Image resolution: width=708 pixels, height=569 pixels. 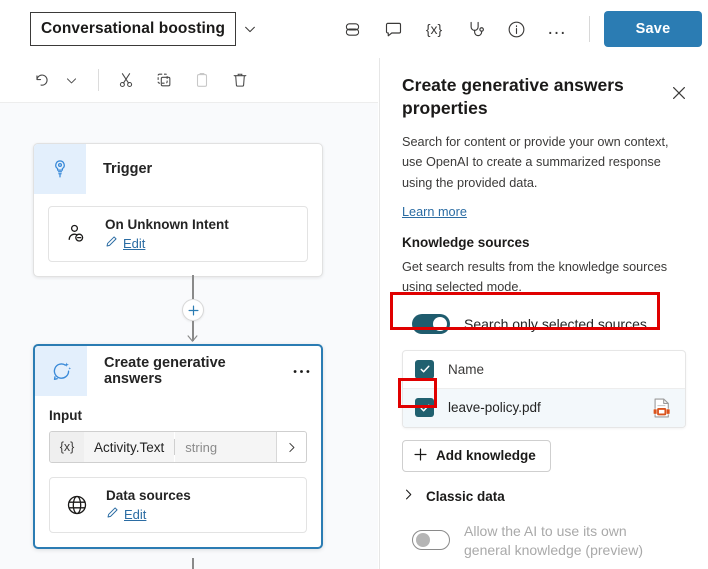 I want to click on trigger-edit-link: Edit, so click(x=167, y=243).